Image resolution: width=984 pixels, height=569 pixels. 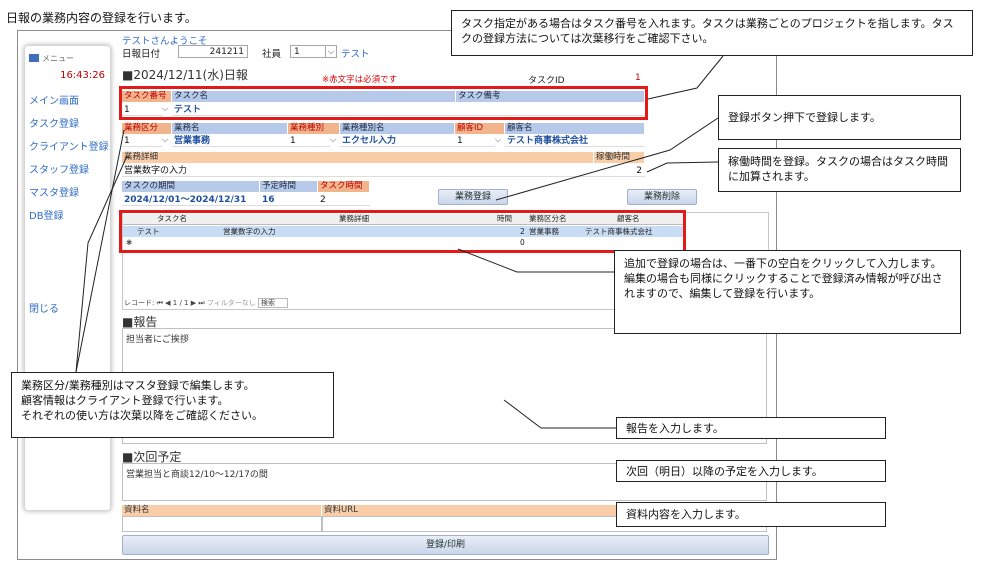 What do you see at coordinates (607, 159) in the screenshot?
I see `connector-register` at bounding box center [607, 159].